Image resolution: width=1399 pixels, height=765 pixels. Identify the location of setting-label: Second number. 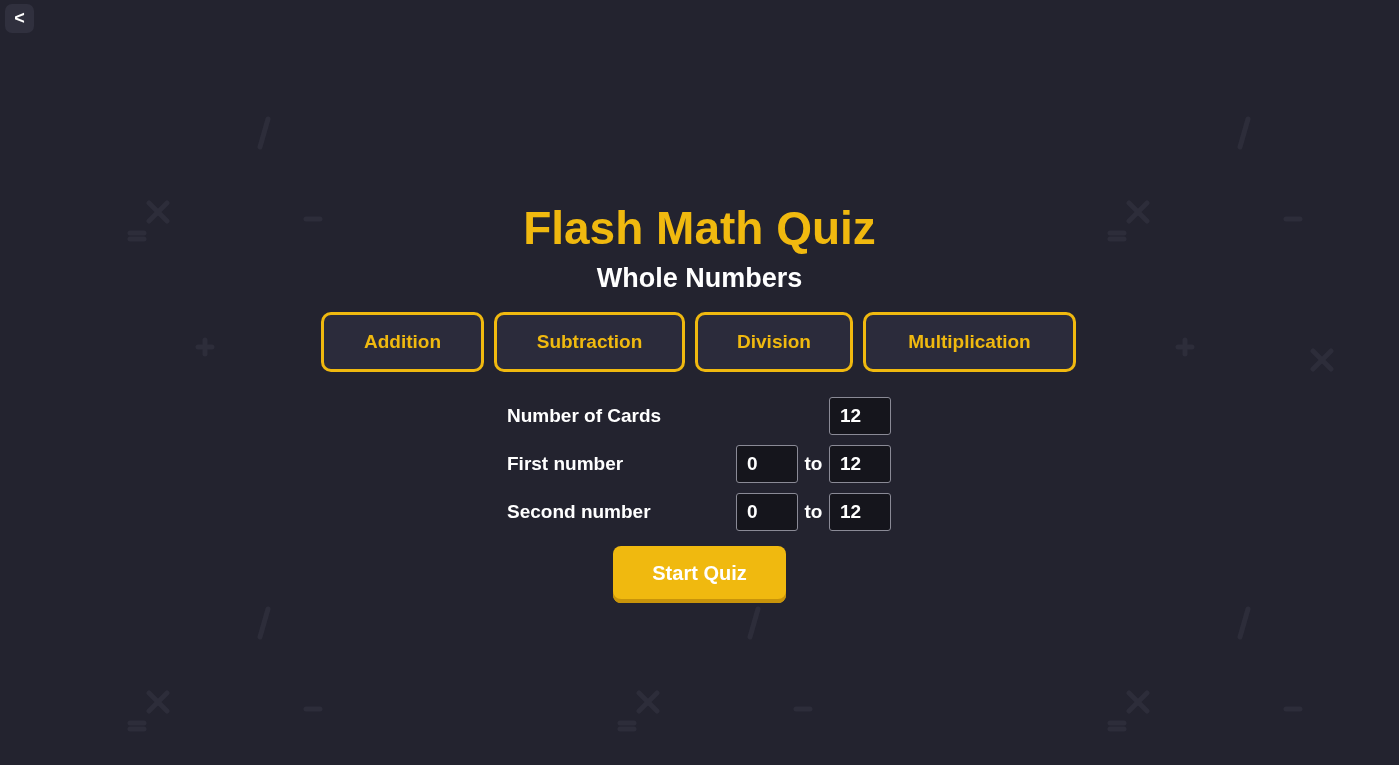
(579, 512).